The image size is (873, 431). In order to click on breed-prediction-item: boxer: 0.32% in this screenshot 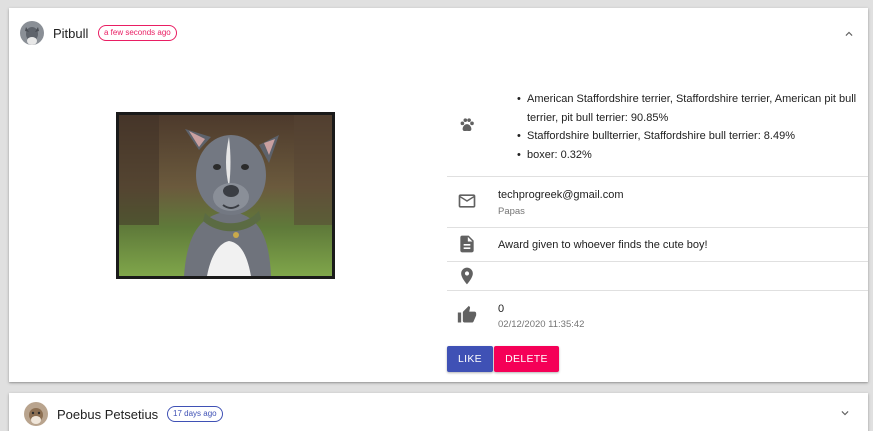, I will do `click(687, 155)`.